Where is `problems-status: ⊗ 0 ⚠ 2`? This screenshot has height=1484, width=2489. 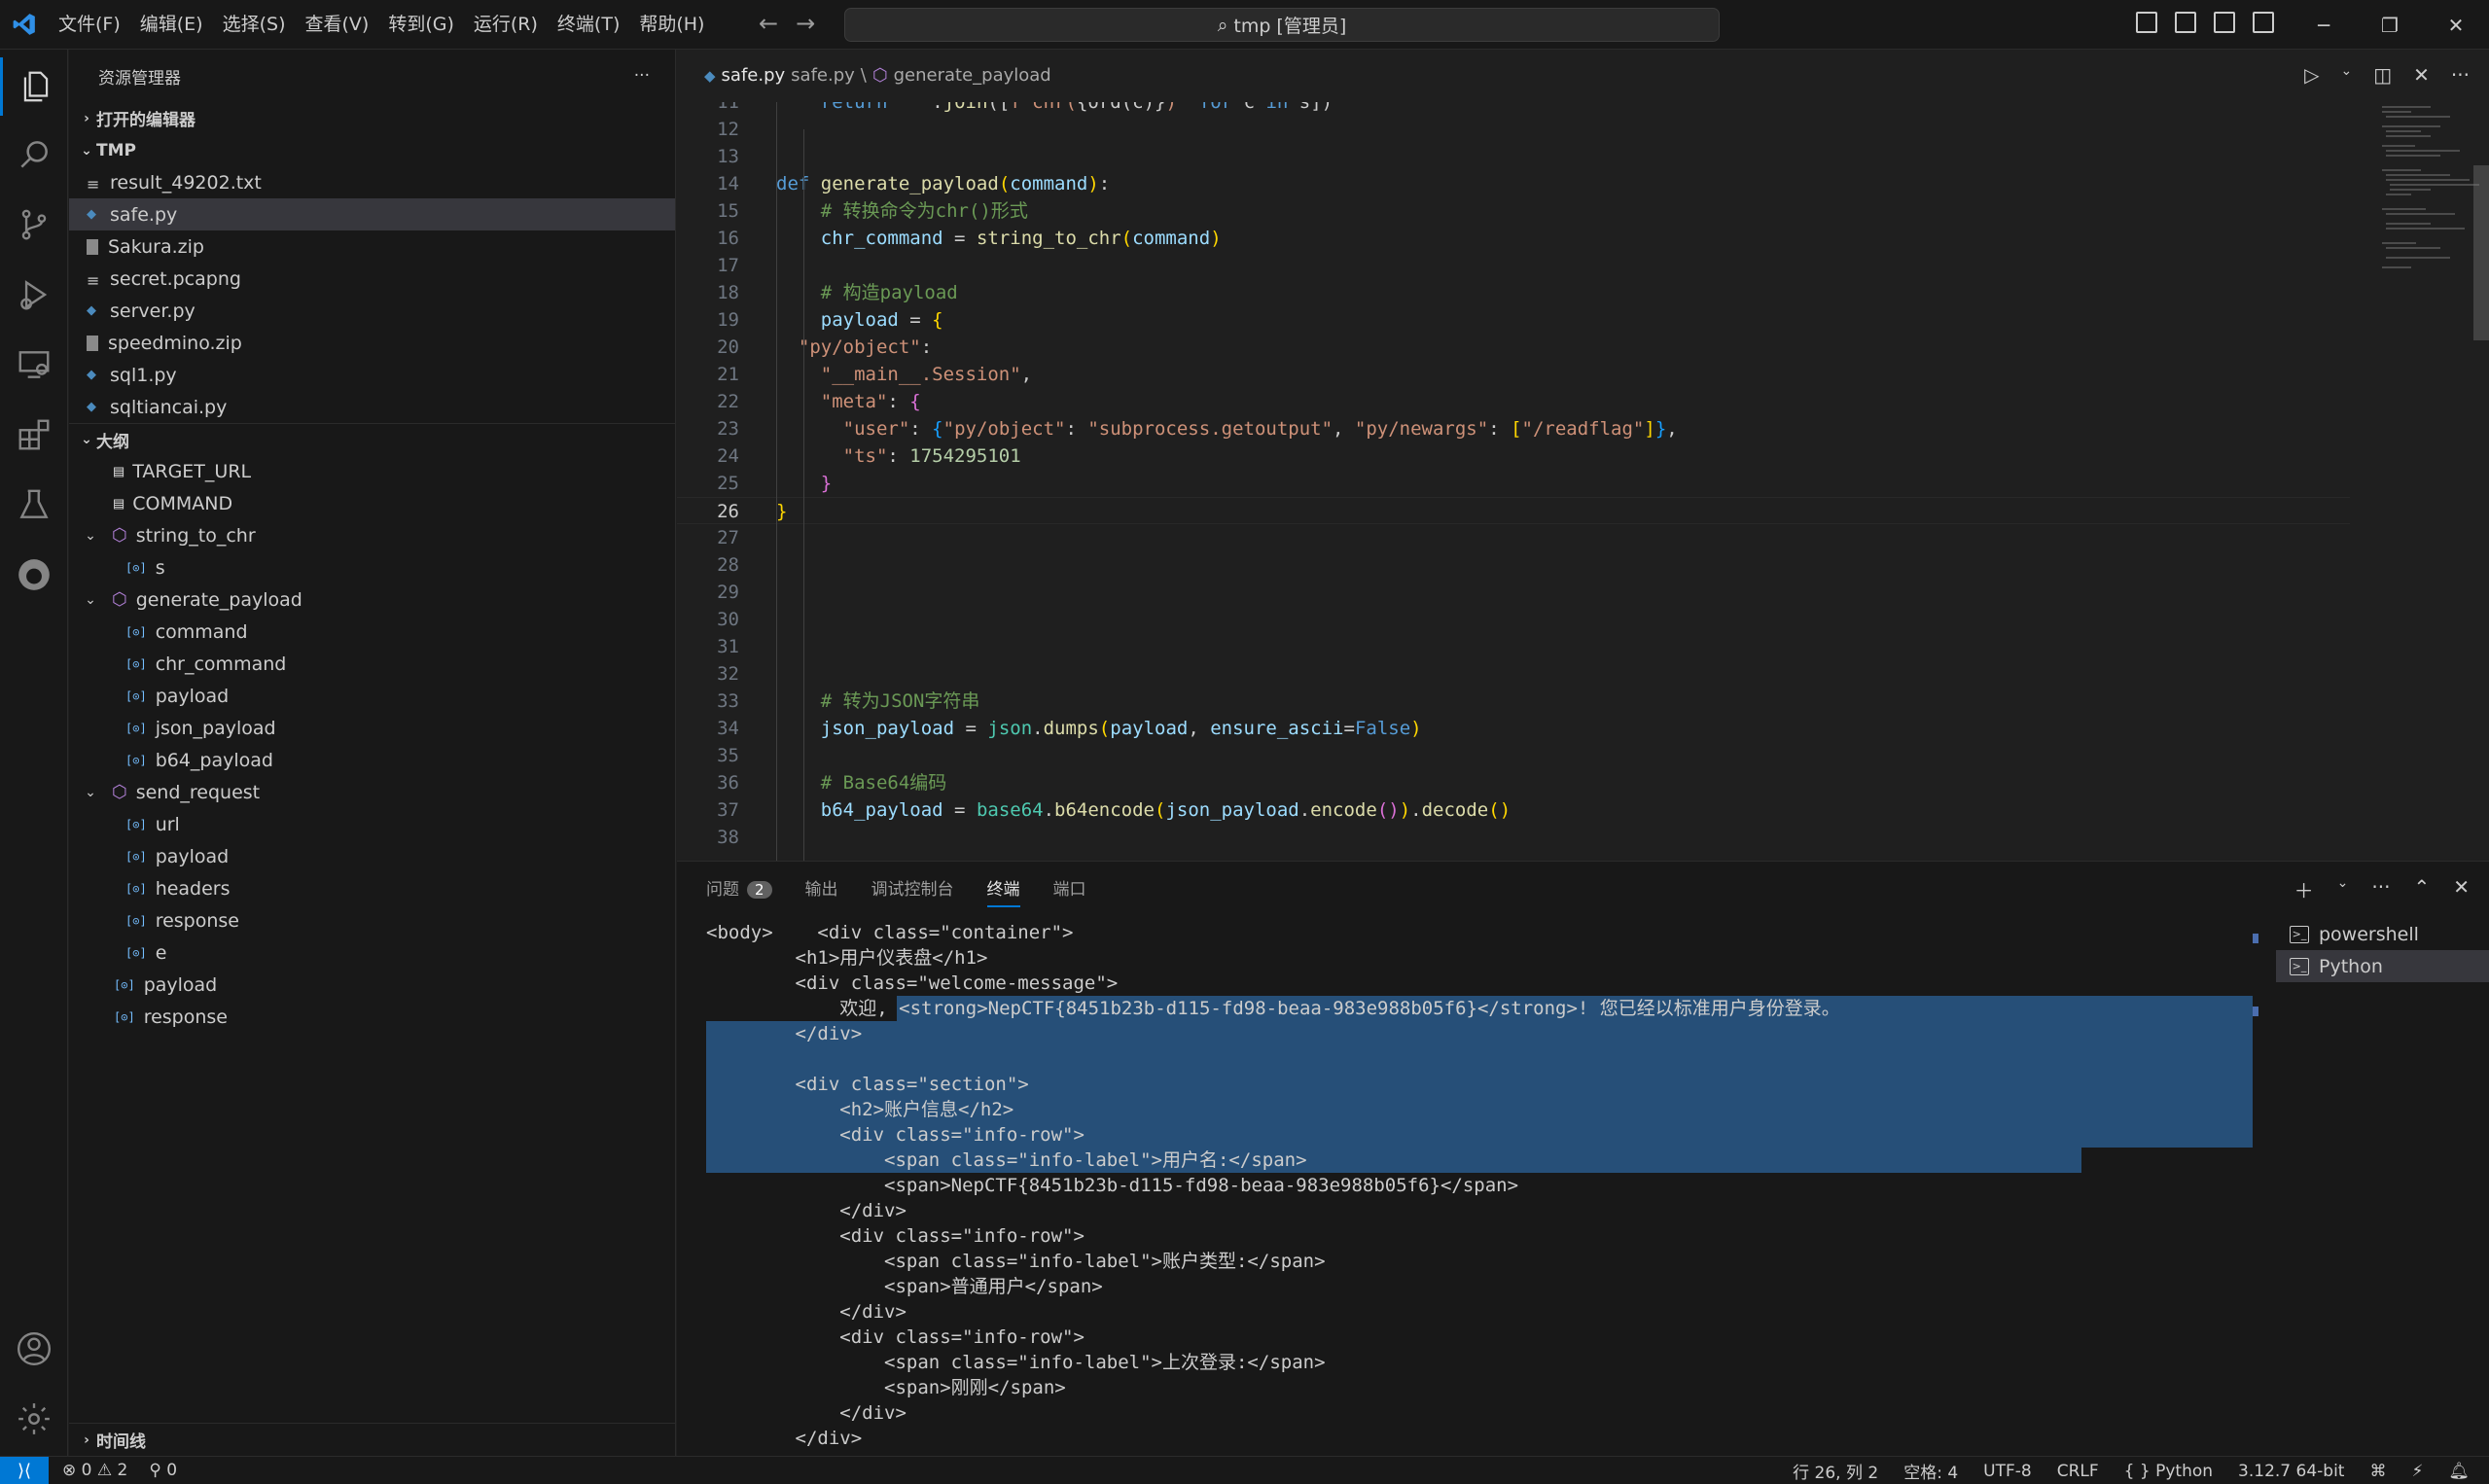
problems-status: ⊗ 0 ⚠ 2 is located at coordinates (94, 1471).